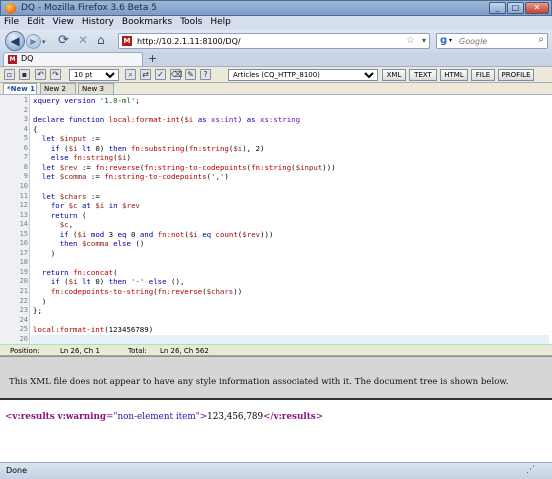  Describe the element at coordinates (15, 41) in the screenshot. I see `back-button: ◀` at that location.